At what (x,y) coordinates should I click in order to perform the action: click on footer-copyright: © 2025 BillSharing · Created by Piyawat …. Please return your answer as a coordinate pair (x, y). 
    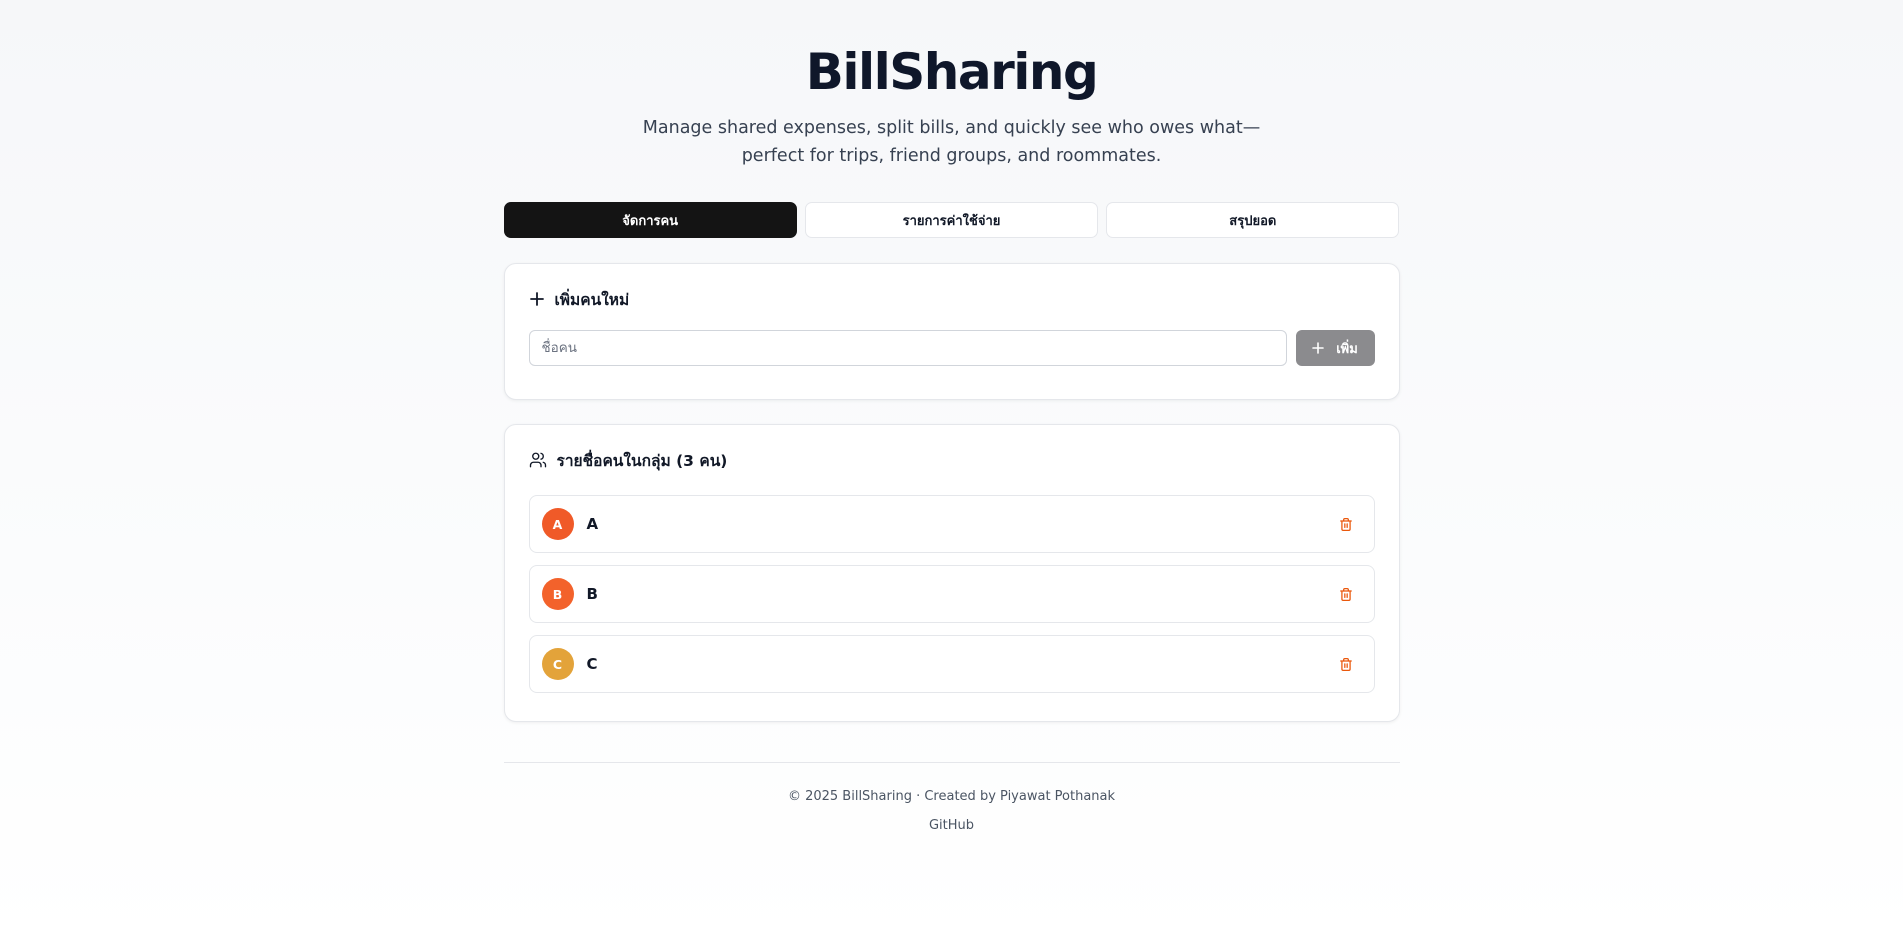
    Looking at the image, I should click on (951, 796).